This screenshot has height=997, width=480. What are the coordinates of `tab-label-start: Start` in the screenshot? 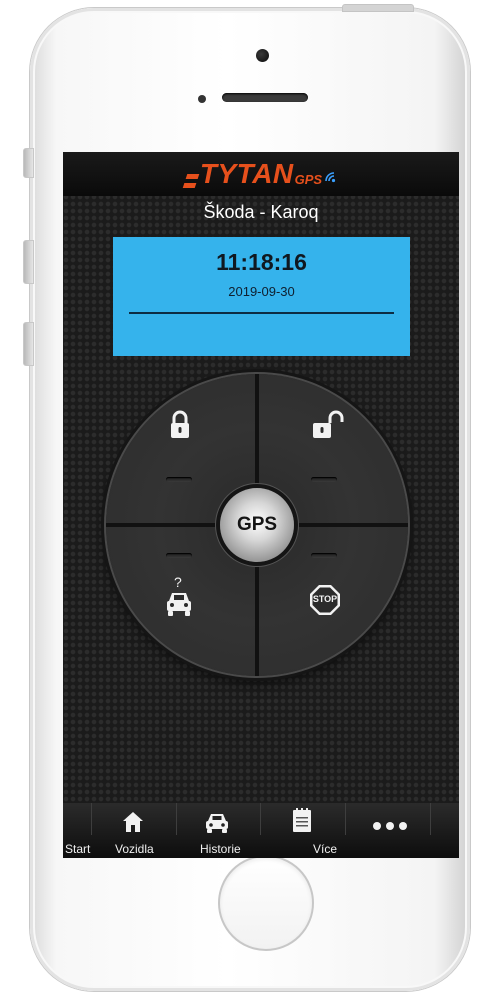 It's located at (78, 849).